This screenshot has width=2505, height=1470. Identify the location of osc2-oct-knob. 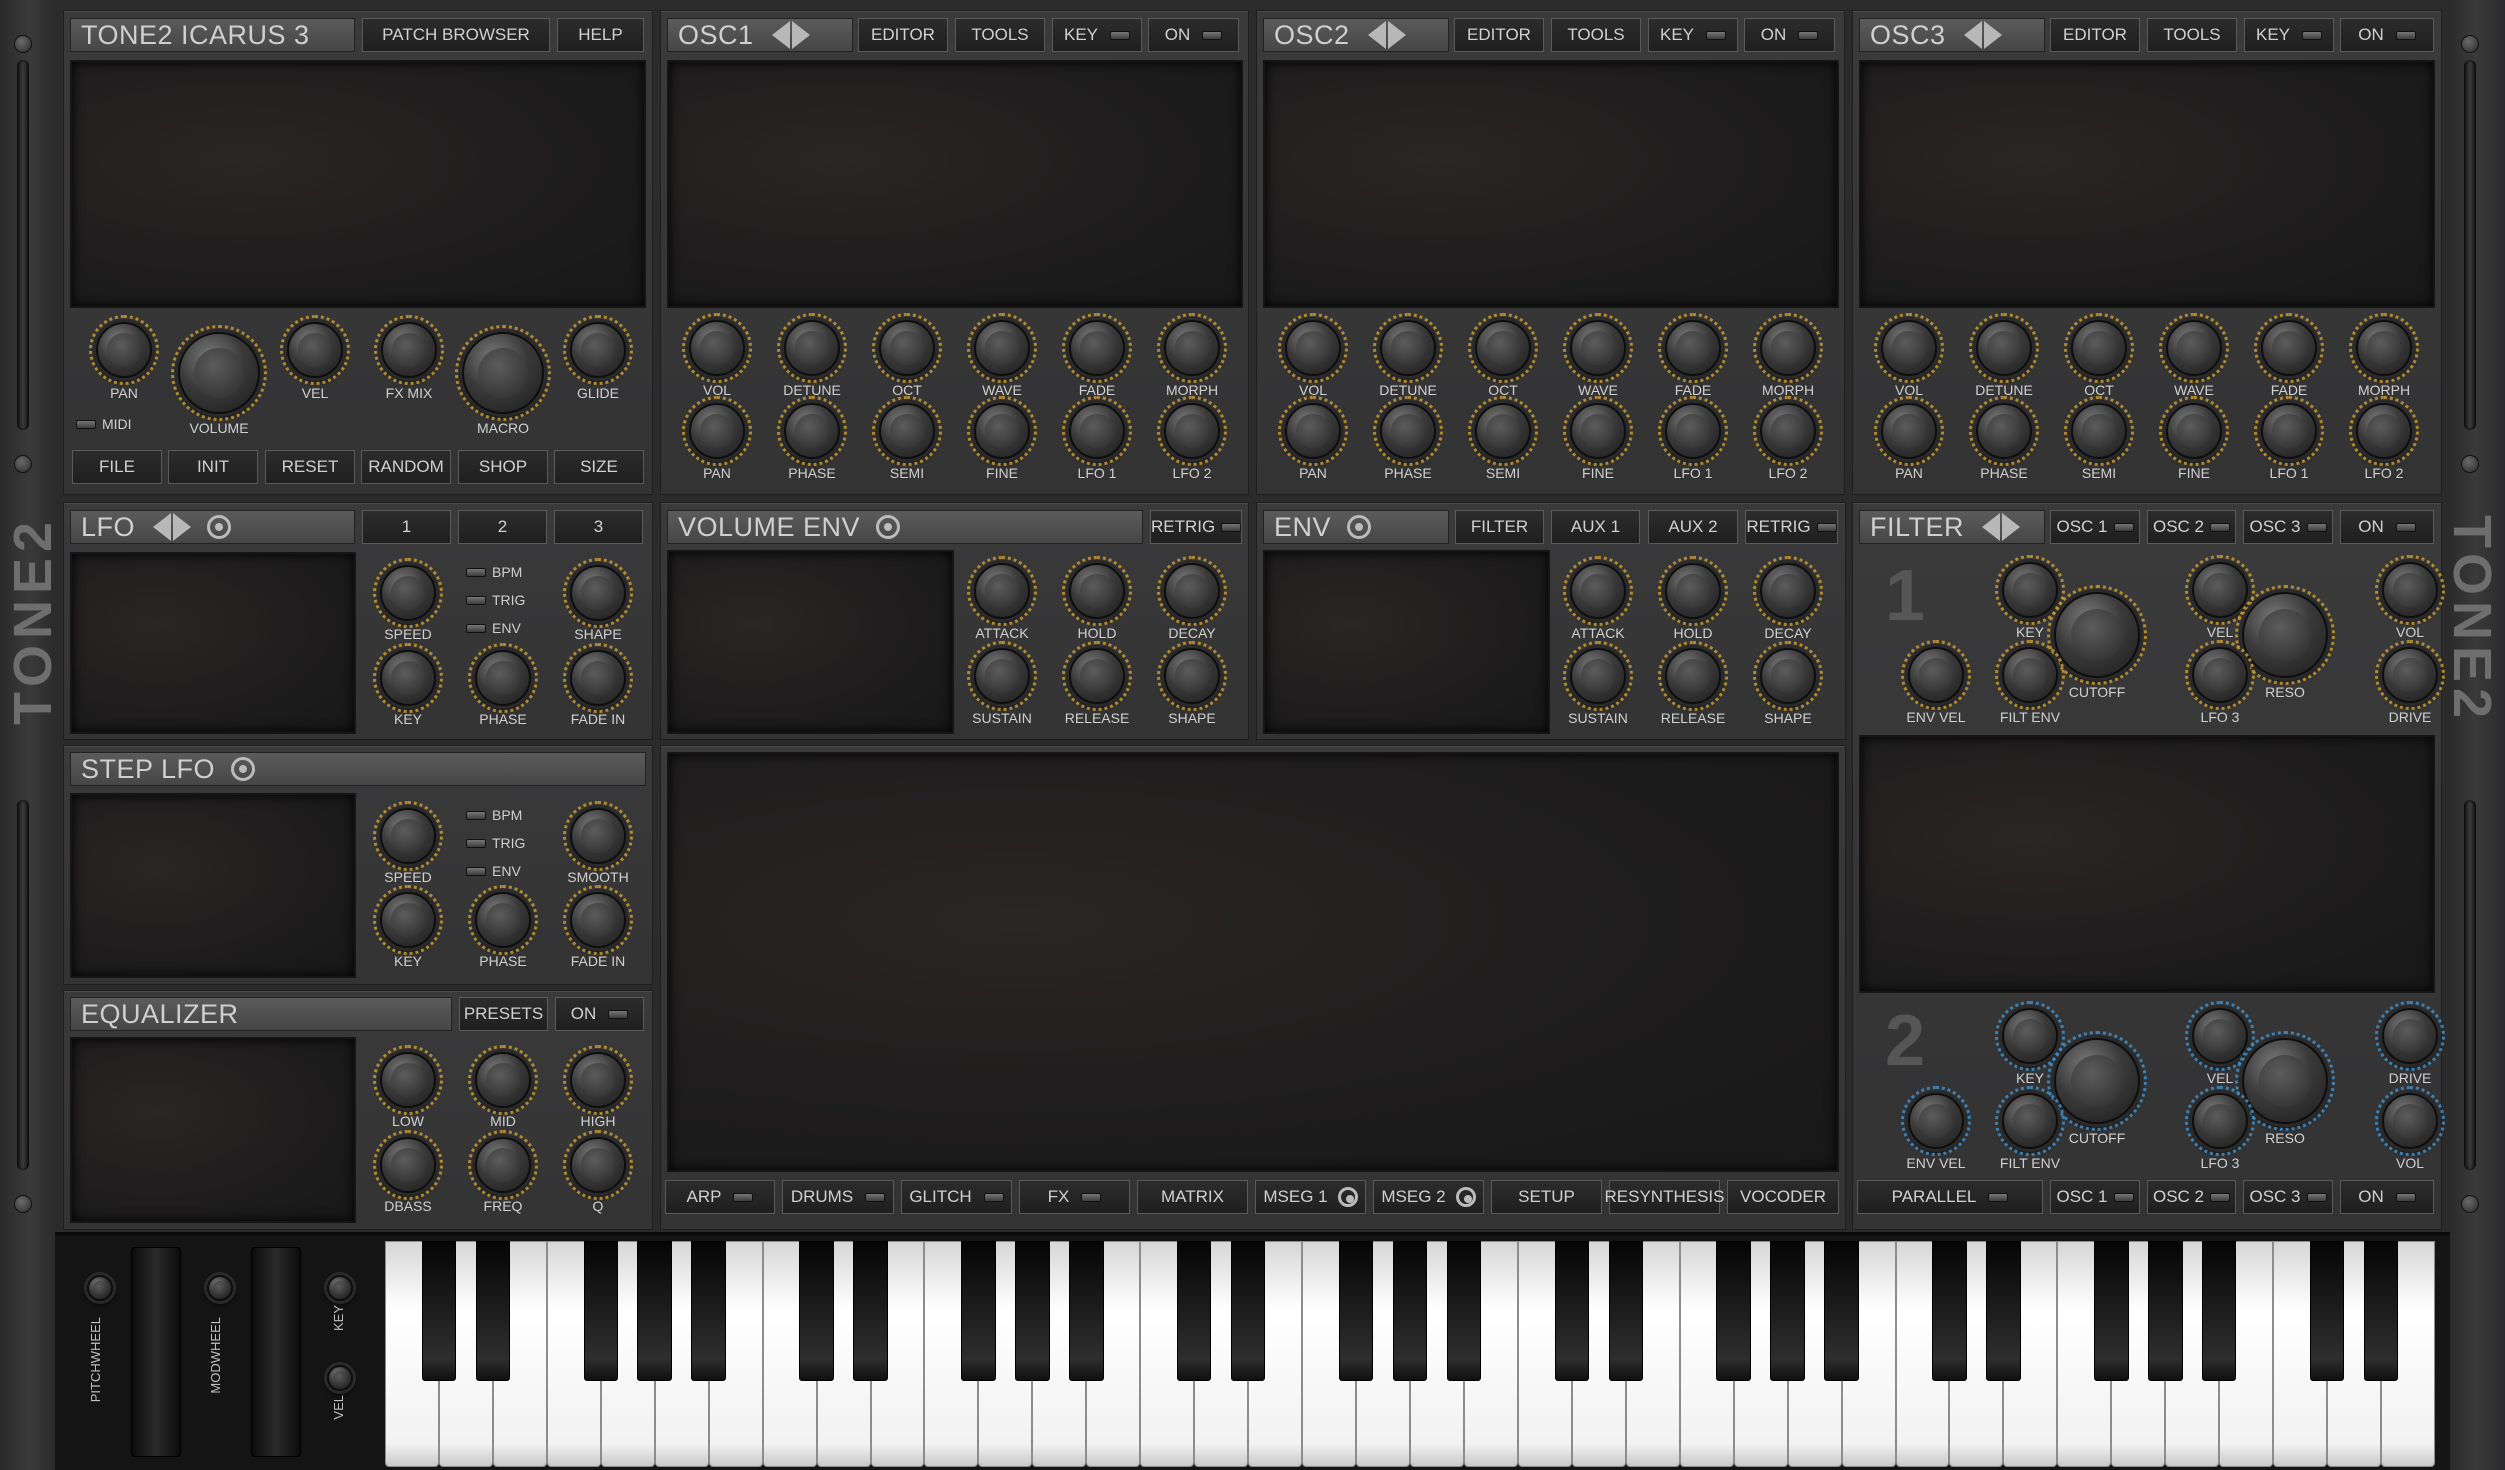
(1503, 348).